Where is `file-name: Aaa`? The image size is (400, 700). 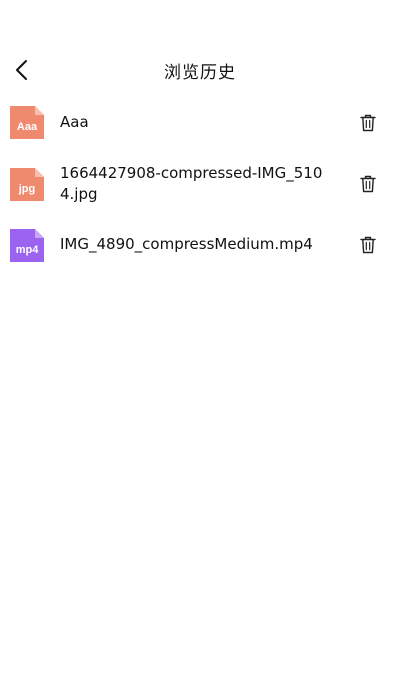
file-name: Aaa is located at coordinates (74, 122).